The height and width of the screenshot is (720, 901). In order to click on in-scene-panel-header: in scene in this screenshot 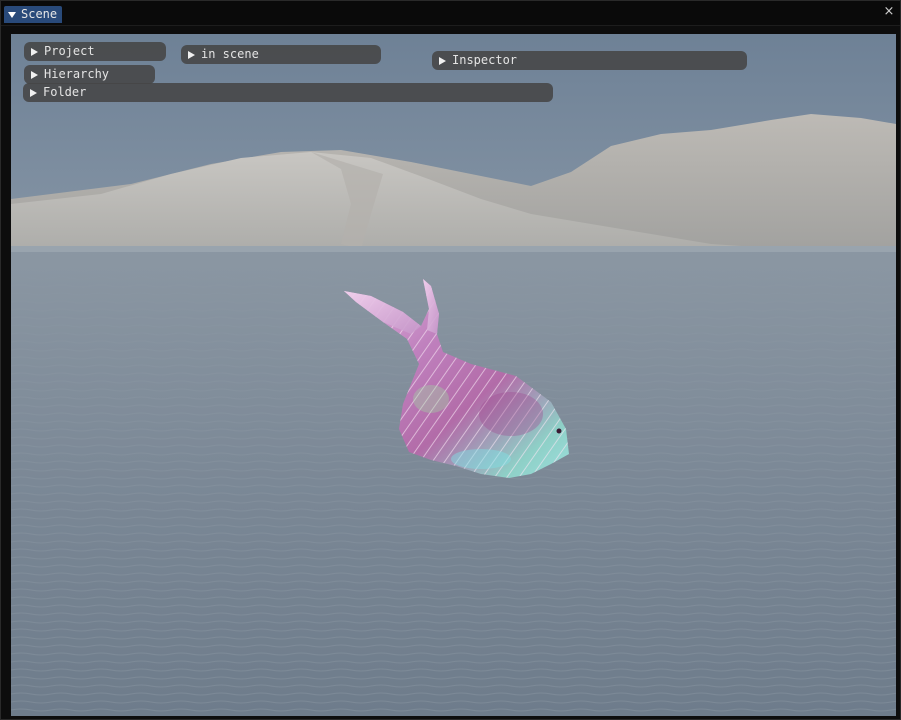, I will do `click(281, 54)`.